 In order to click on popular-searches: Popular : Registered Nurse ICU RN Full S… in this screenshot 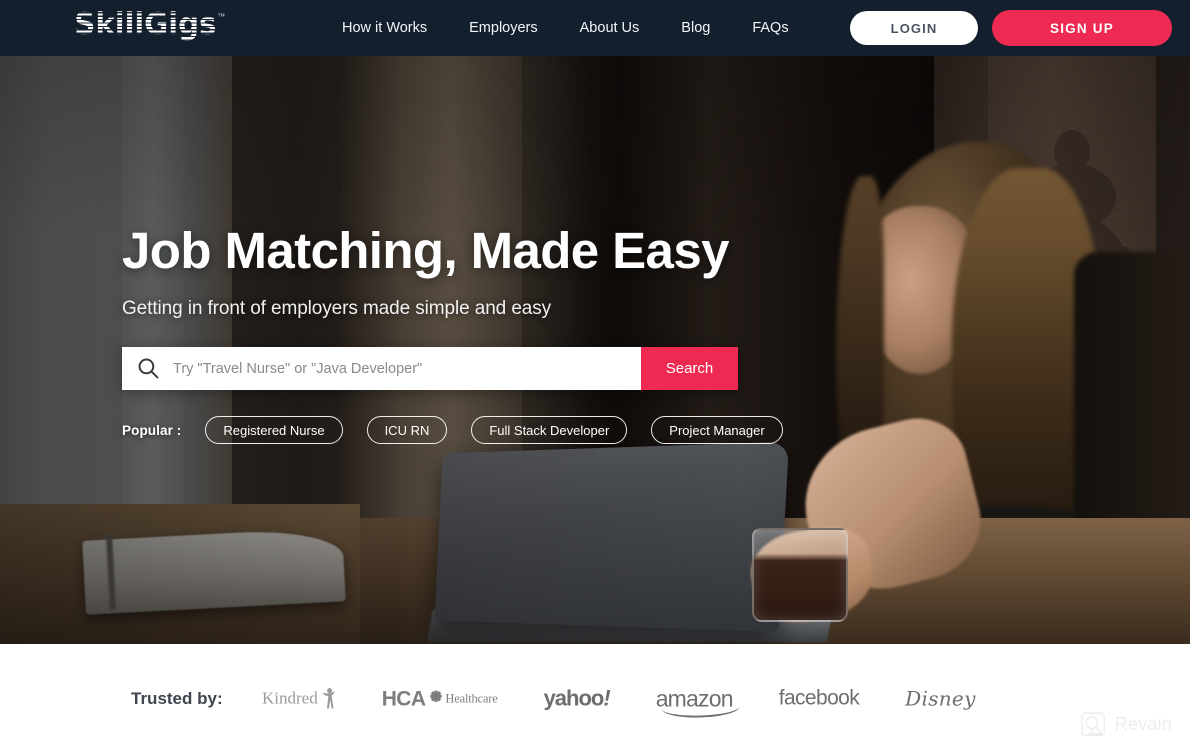, I will do `click(452, 430)`.